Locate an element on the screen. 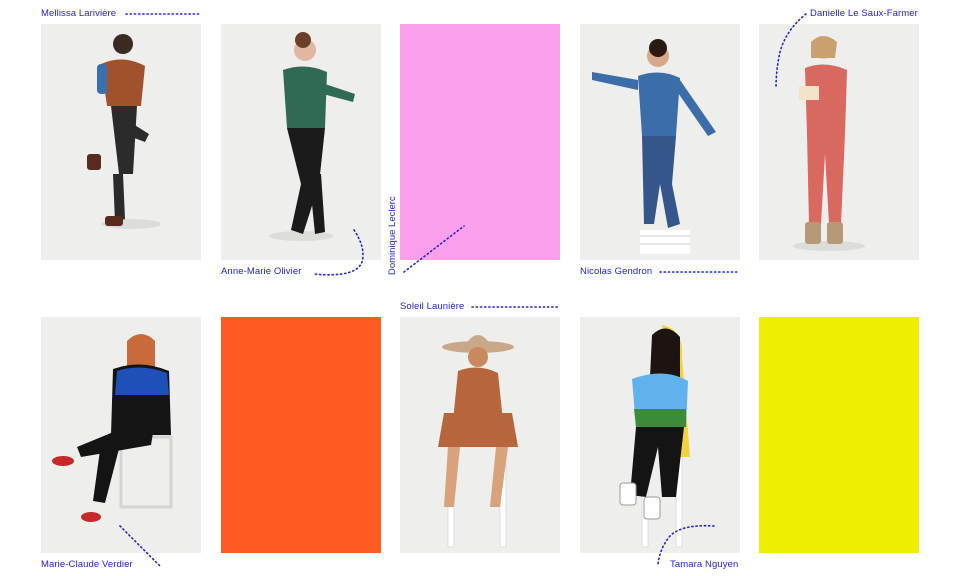 This screenshot has width=960, height=576. photo-tamara-nguyen is located at coordinates (660, 435).